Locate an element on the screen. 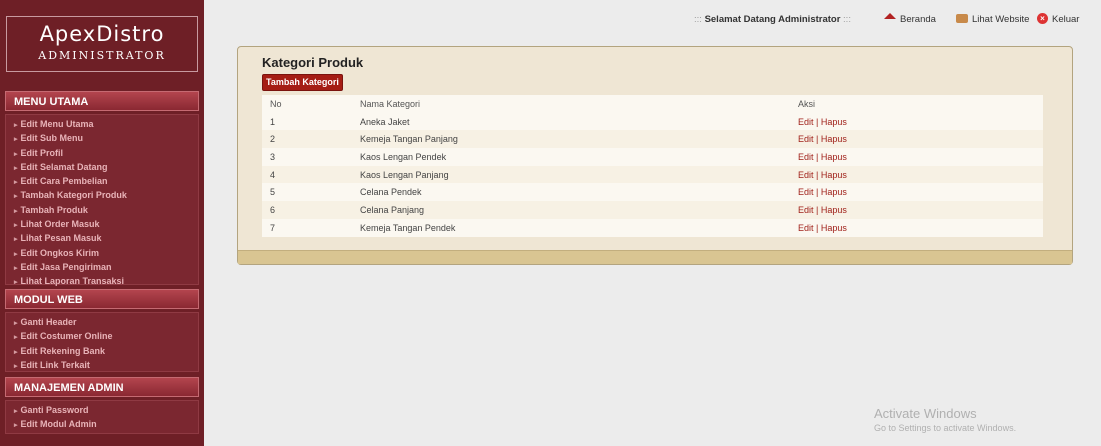 This screenshot has width=1101, height=446. table-row: 6 Celana Panjang Edit | Hapus is located at coordinates (652, 210).